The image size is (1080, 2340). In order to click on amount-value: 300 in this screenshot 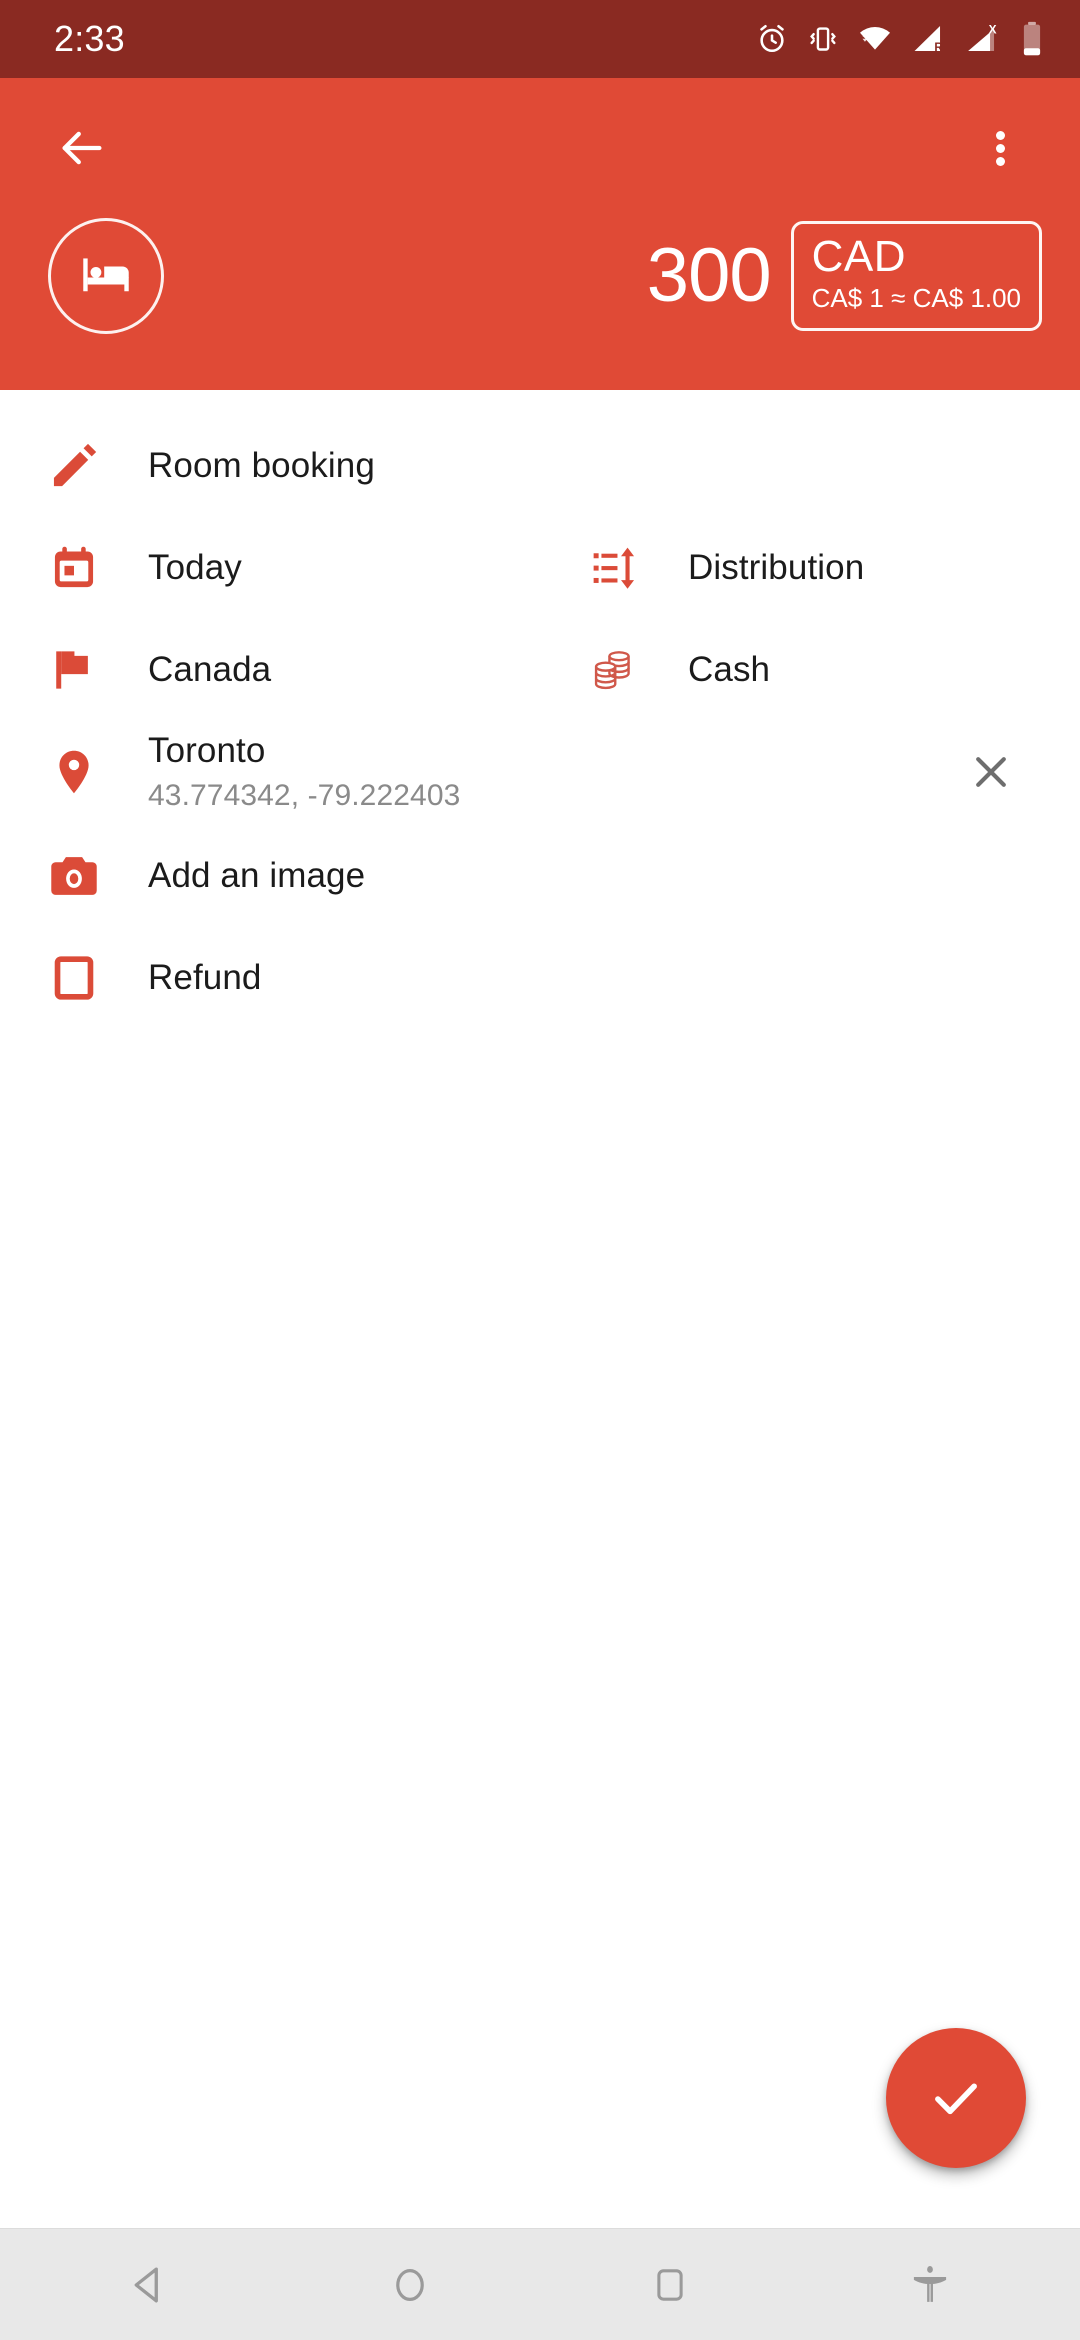, I will do `click(709, 276)`.